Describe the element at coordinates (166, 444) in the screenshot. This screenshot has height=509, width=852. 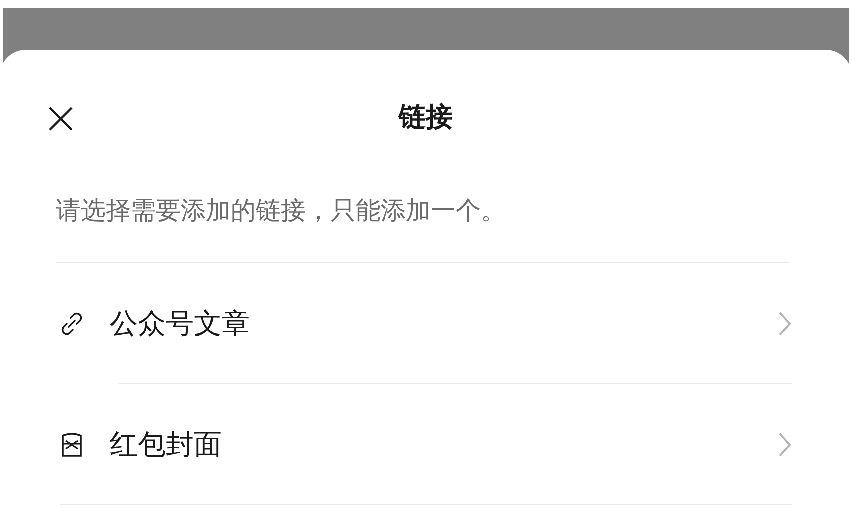
I see `item-label: 红包封面` at that location.